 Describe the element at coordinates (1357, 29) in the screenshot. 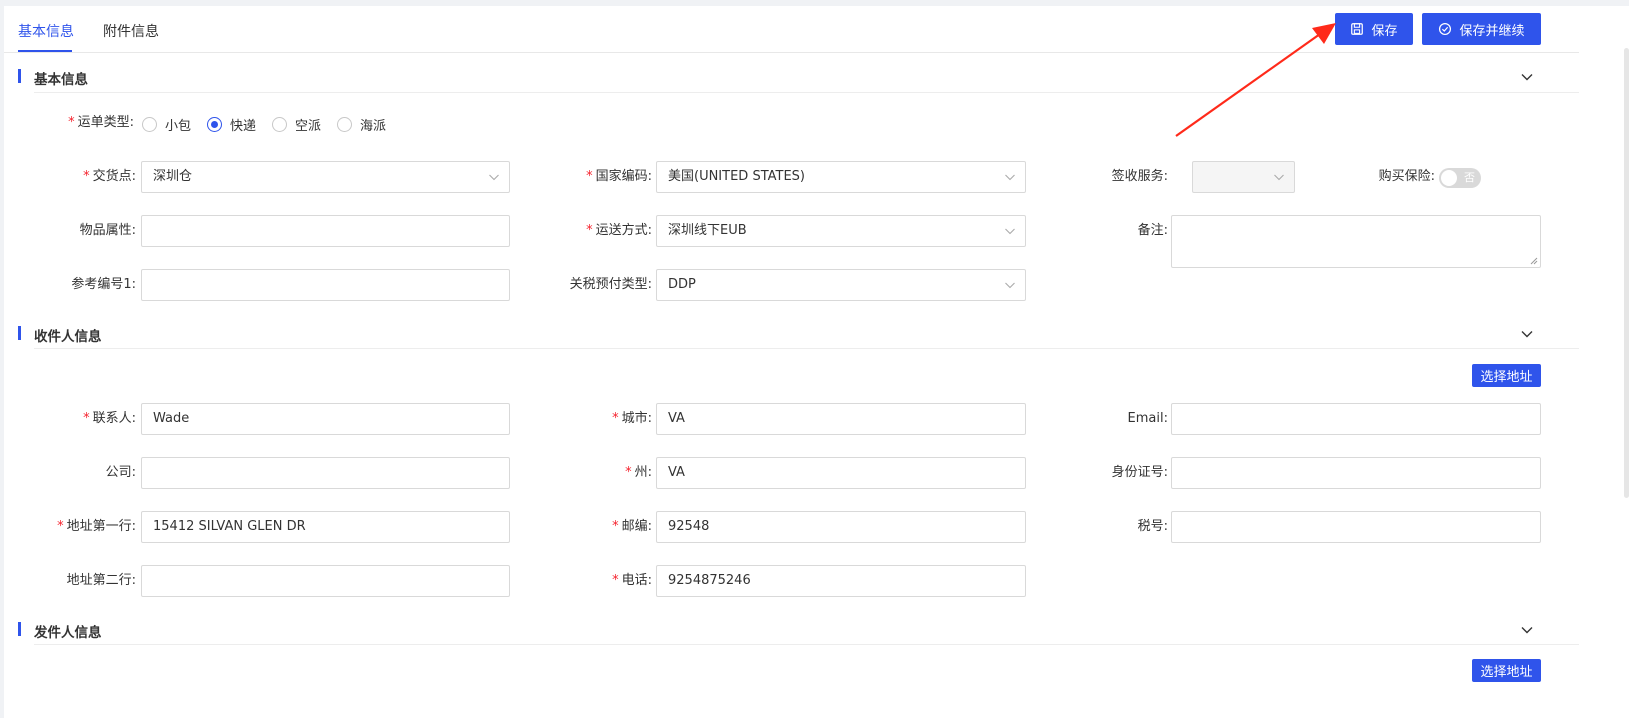

I see `floppy-disk-icon` at that location.